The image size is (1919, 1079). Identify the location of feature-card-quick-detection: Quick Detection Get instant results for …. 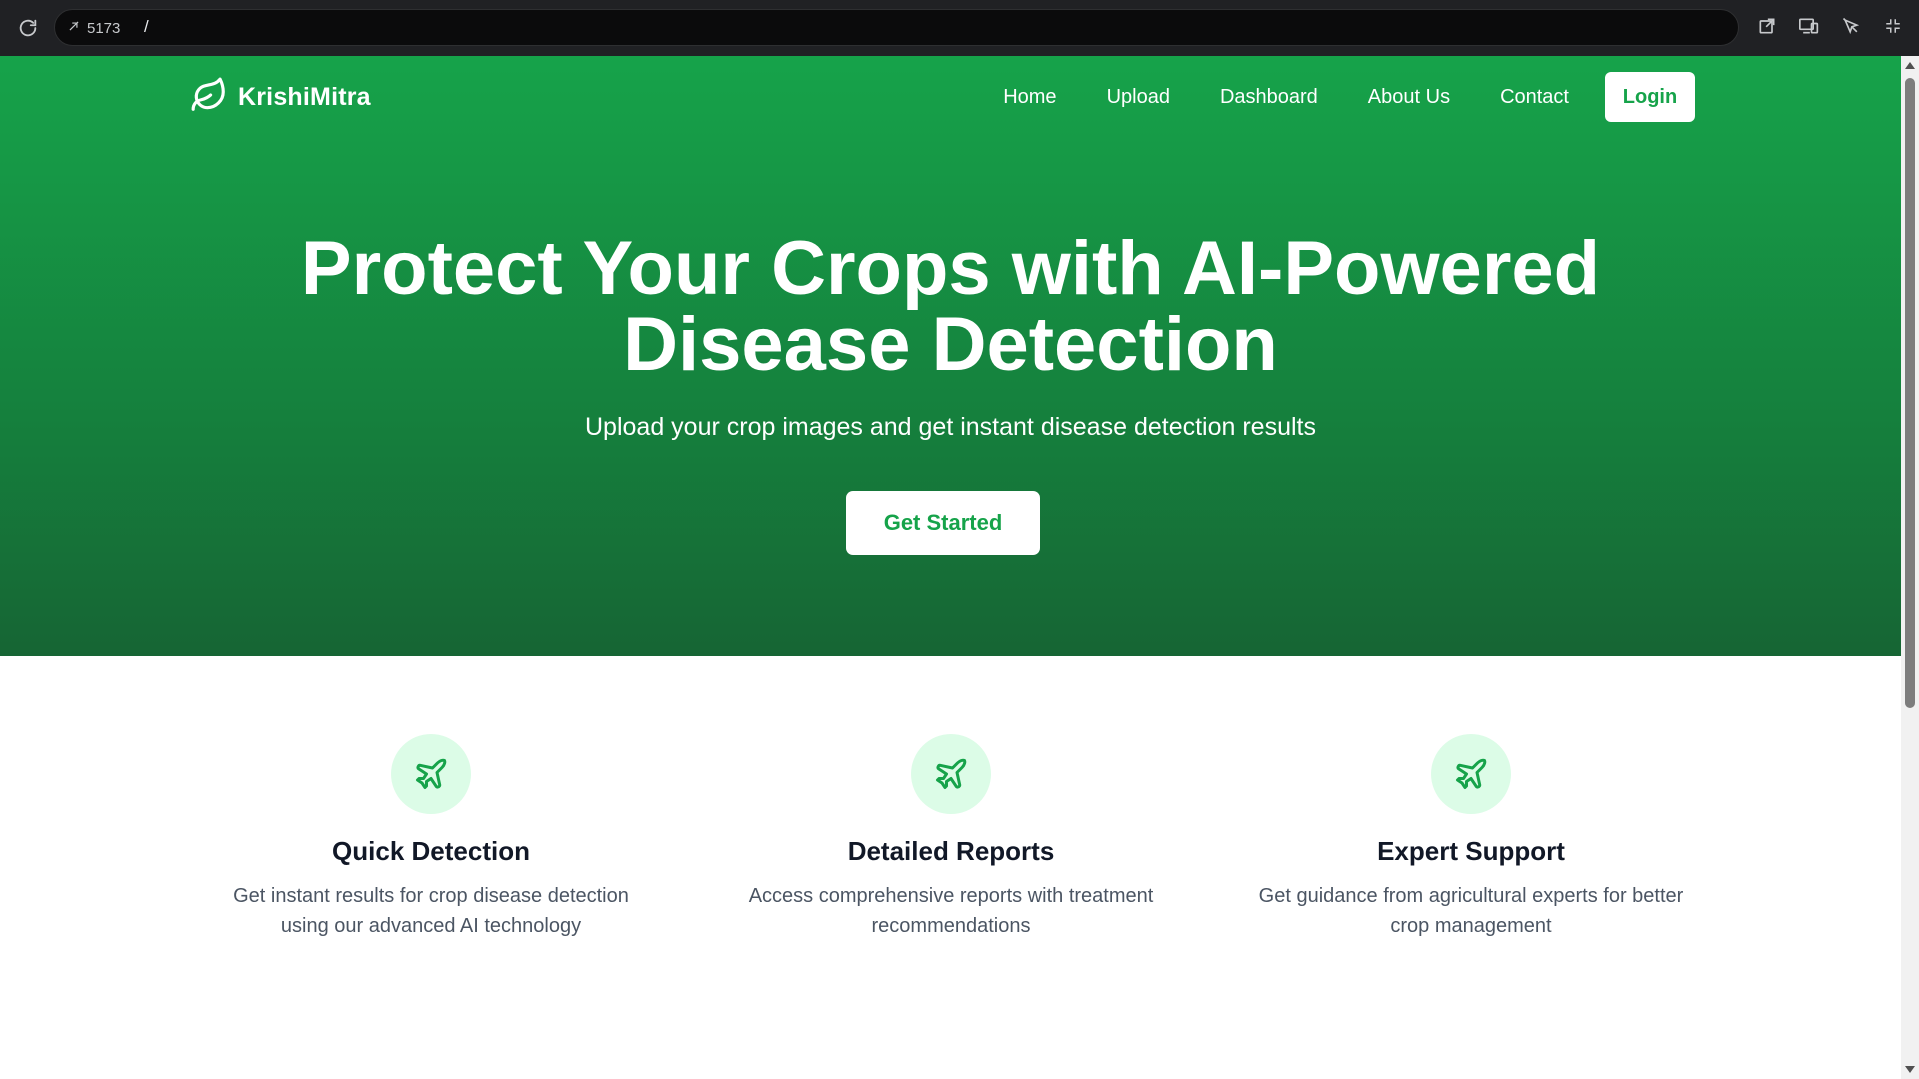
(431, 837).